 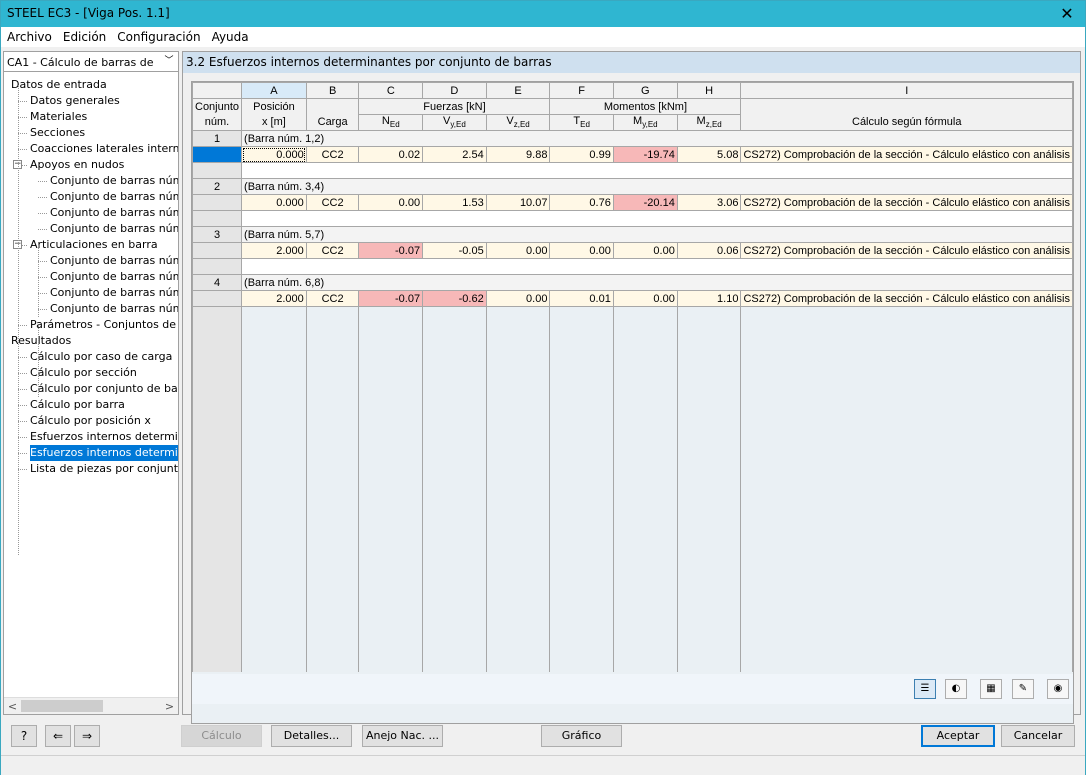 I want to click on close-icon: ✕, so click(x=1067, y=14).